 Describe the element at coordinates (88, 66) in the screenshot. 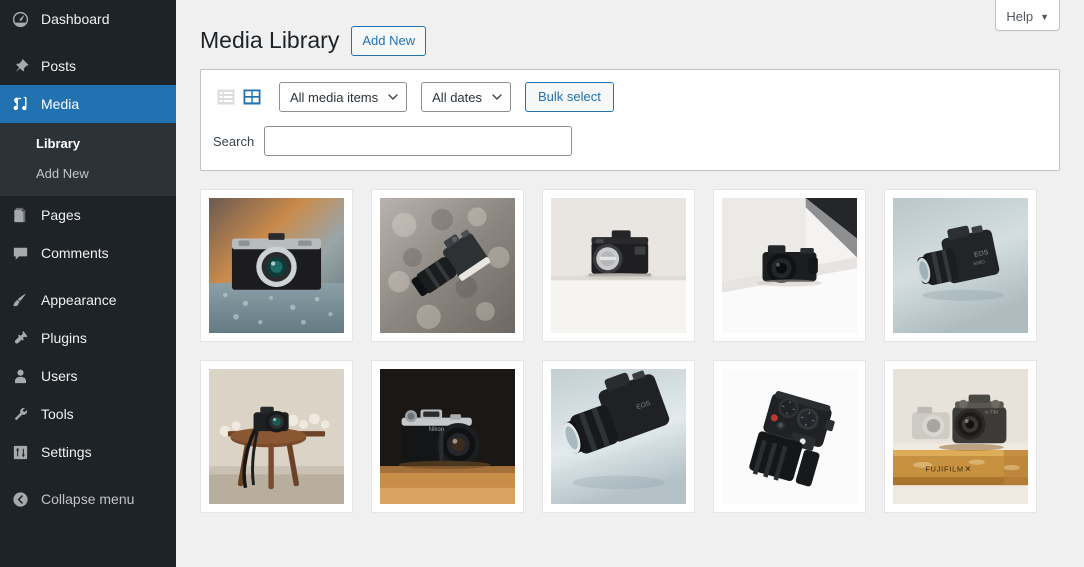

I see `sidebar-item-posts: Posts` at that location.